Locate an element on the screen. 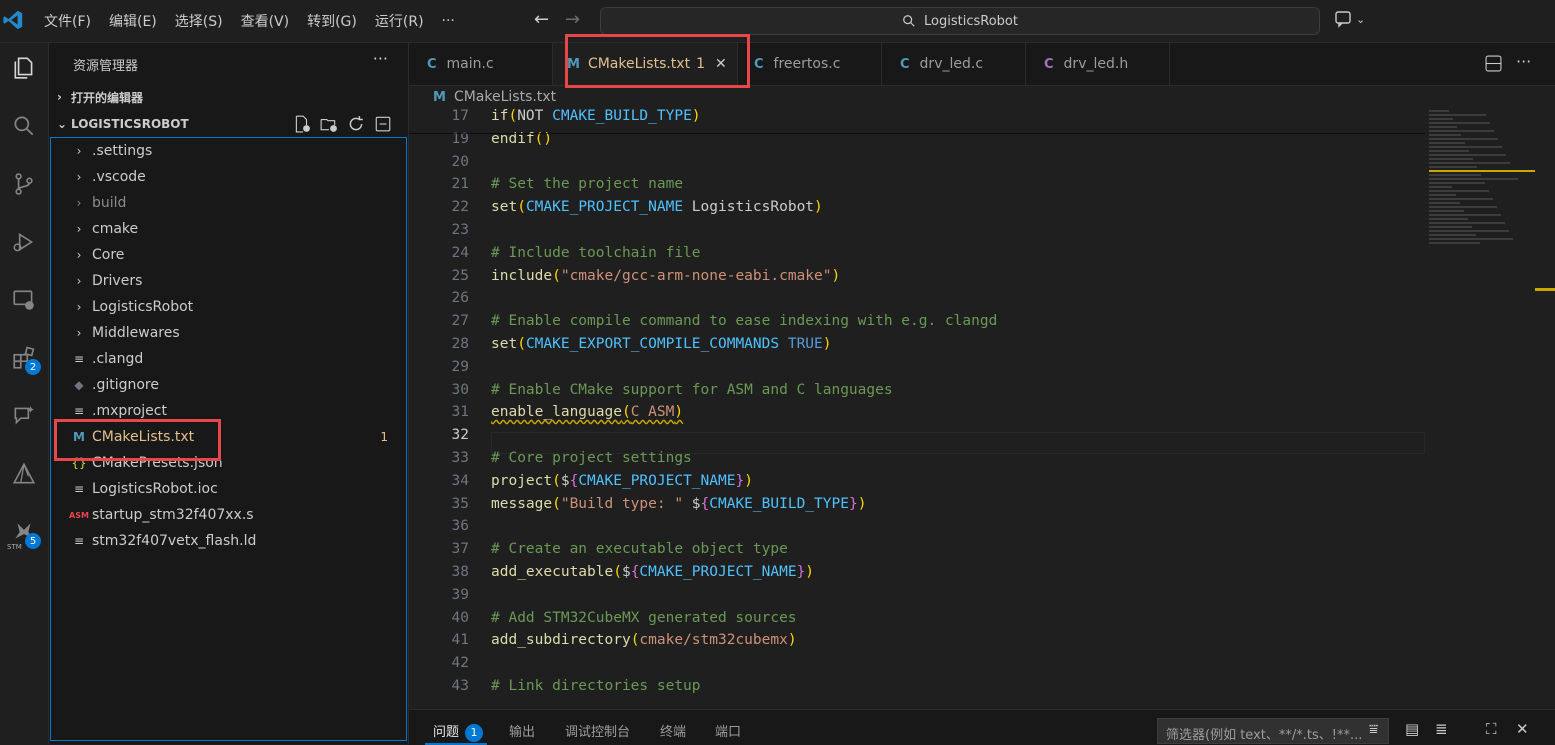 Image resolution: width=1555 pixels, height=745 pixels. code-line: set(CMAKE_EXPORT_COMPILE_COMMANDS TRUE) is located at coordinates (661, 344).